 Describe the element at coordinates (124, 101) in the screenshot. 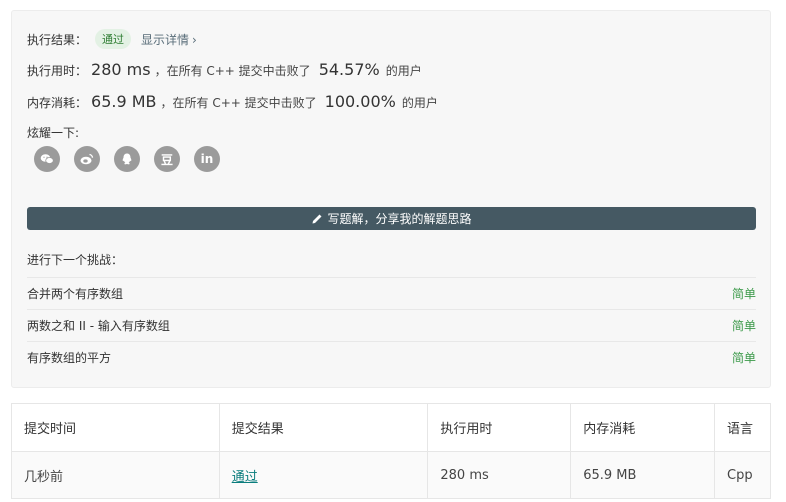

I see `memory-value: 65.9 MB` at that location.